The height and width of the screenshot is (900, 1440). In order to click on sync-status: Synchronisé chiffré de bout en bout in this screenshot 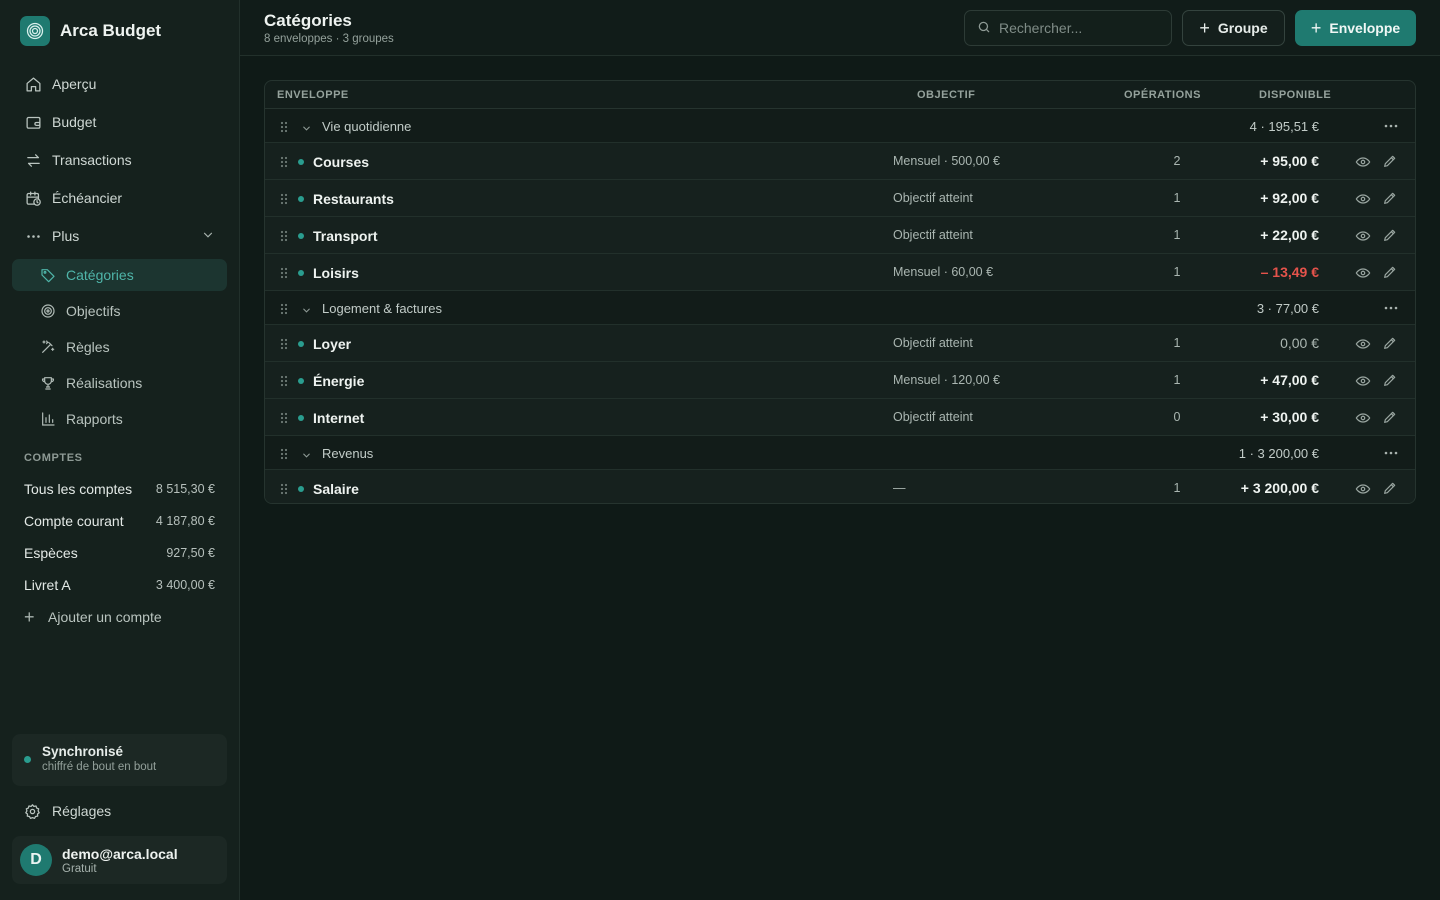, I will do `click(119, 760)`.